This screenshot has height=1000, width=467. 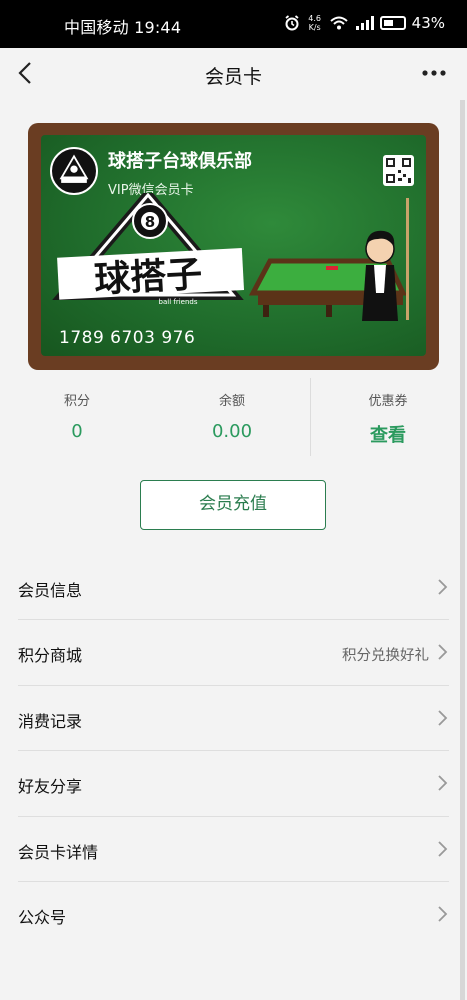 What do you see at coordinates (388, 434) in the screenshot?
I see `stat-coupons-link: 查看` at bounding box center [388, 434].